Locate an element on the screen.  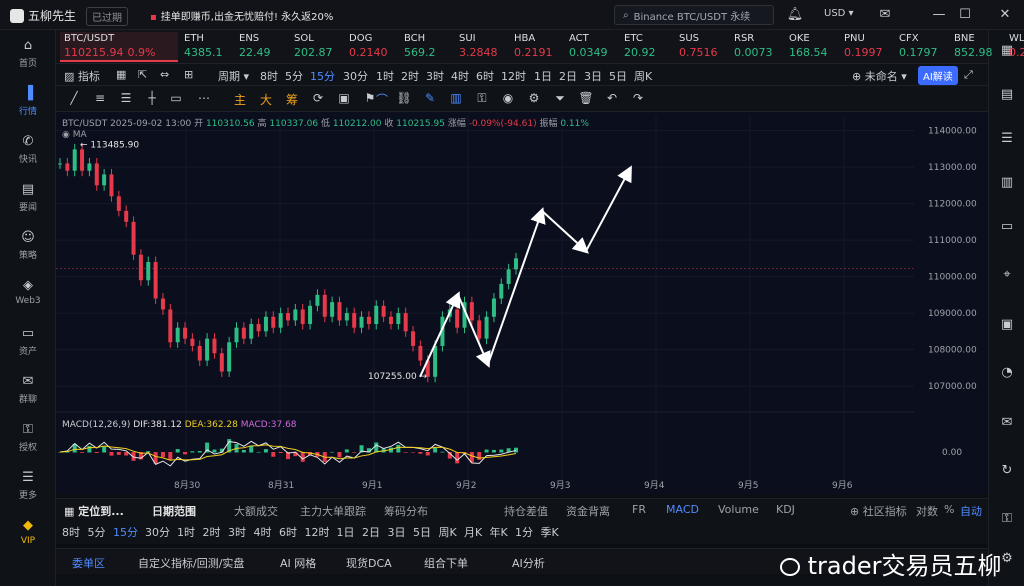
timeframe-14: 周K is located at coordinates (643, 76).